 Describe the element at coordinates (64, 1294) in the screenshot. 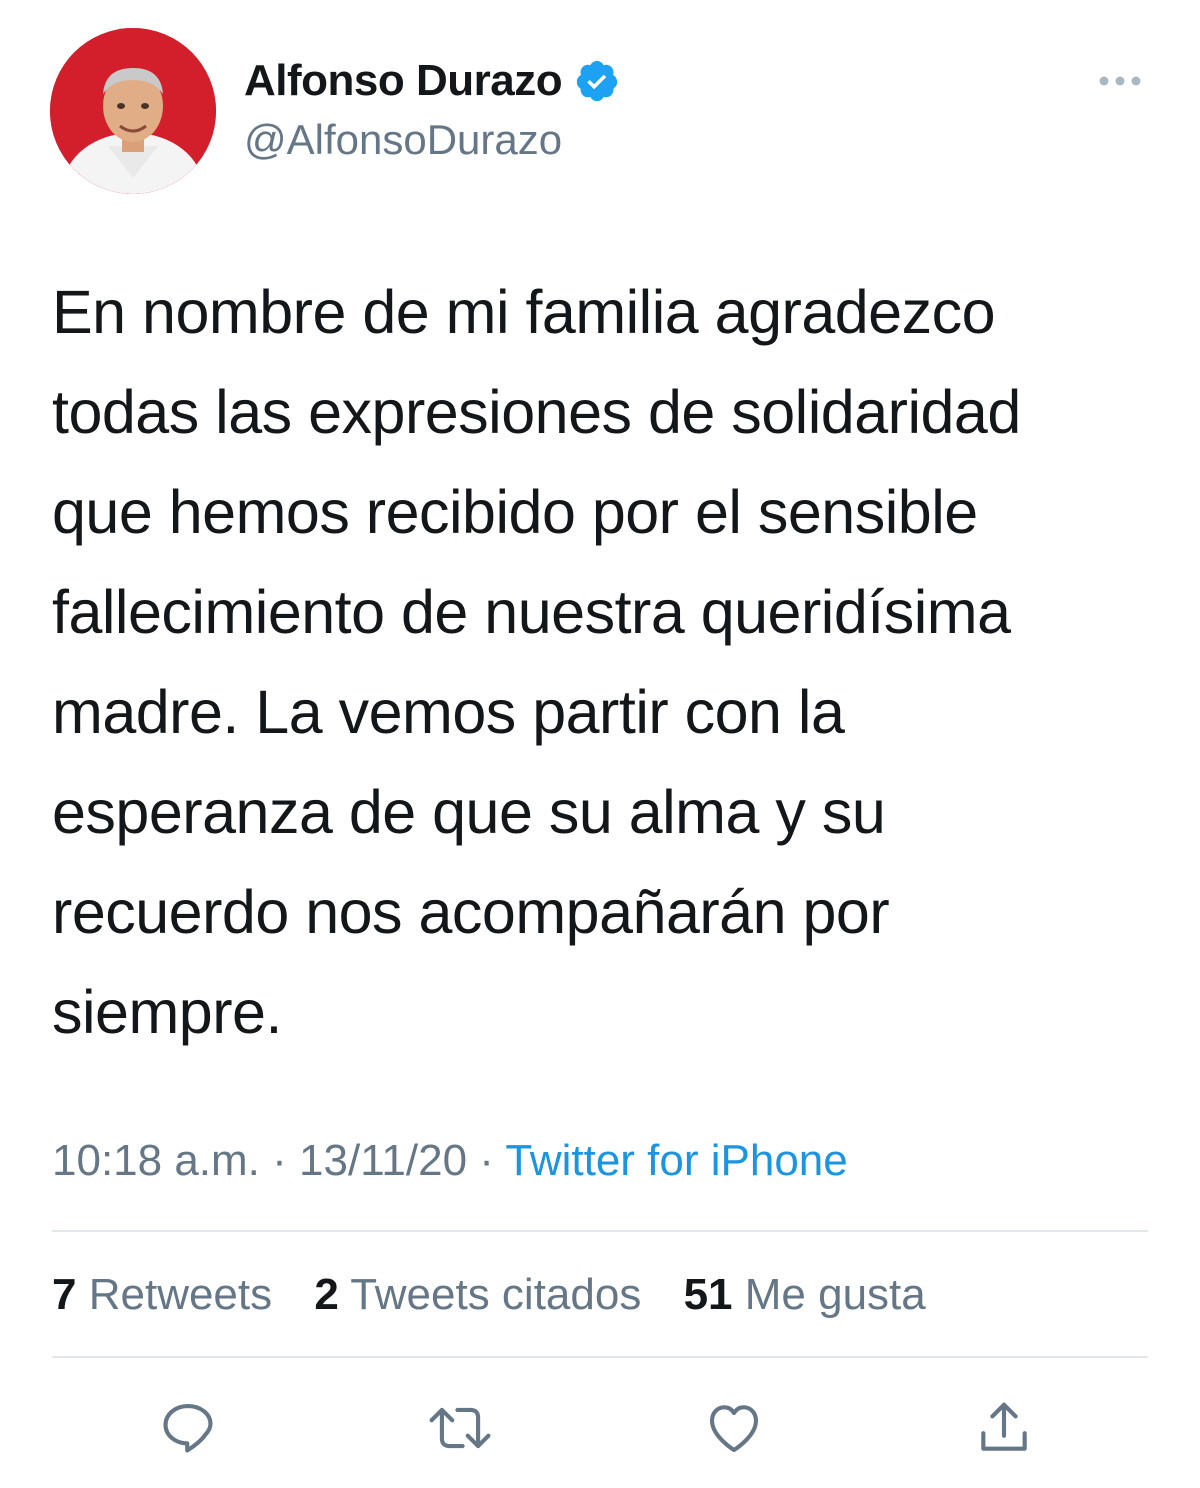

I see `retweets-count: 7` at that location.